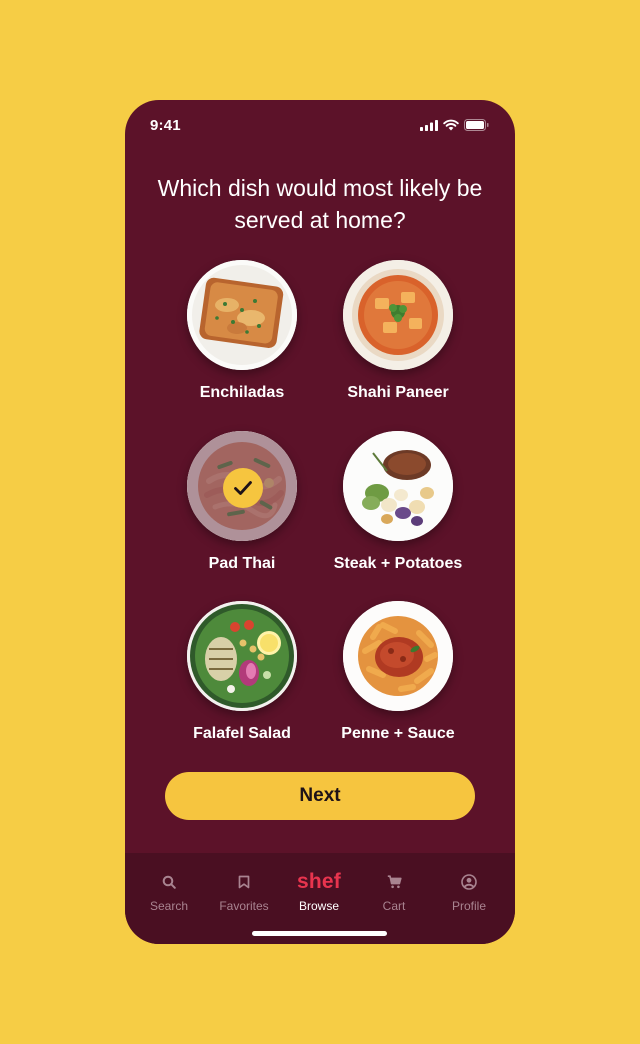 The height and width of the screenshot is (1044, 640). I want to click on dish-image-shahi-paneer, so click(398, 315).